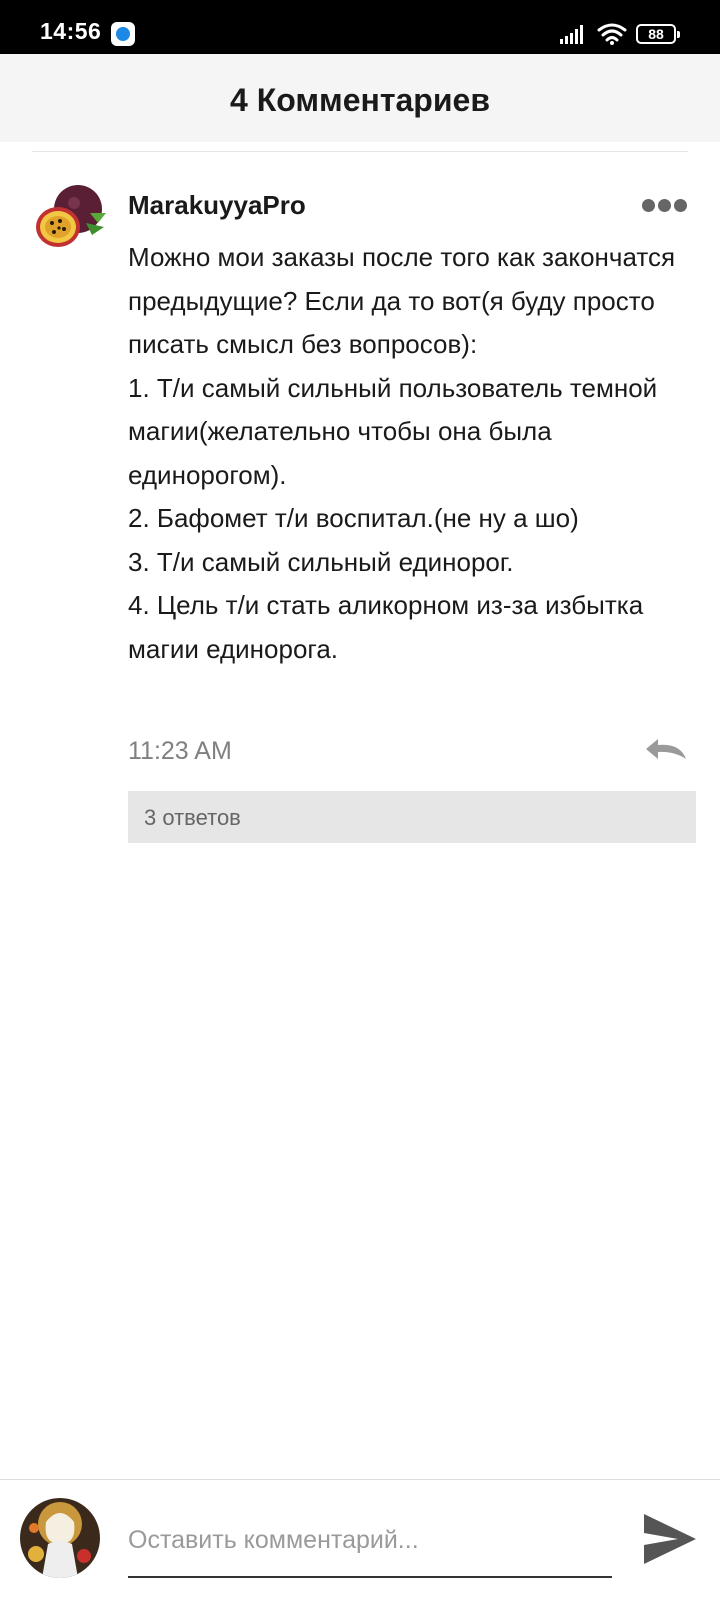  I want to click on view-replies-button: 3 ответов, so click(412, 817).